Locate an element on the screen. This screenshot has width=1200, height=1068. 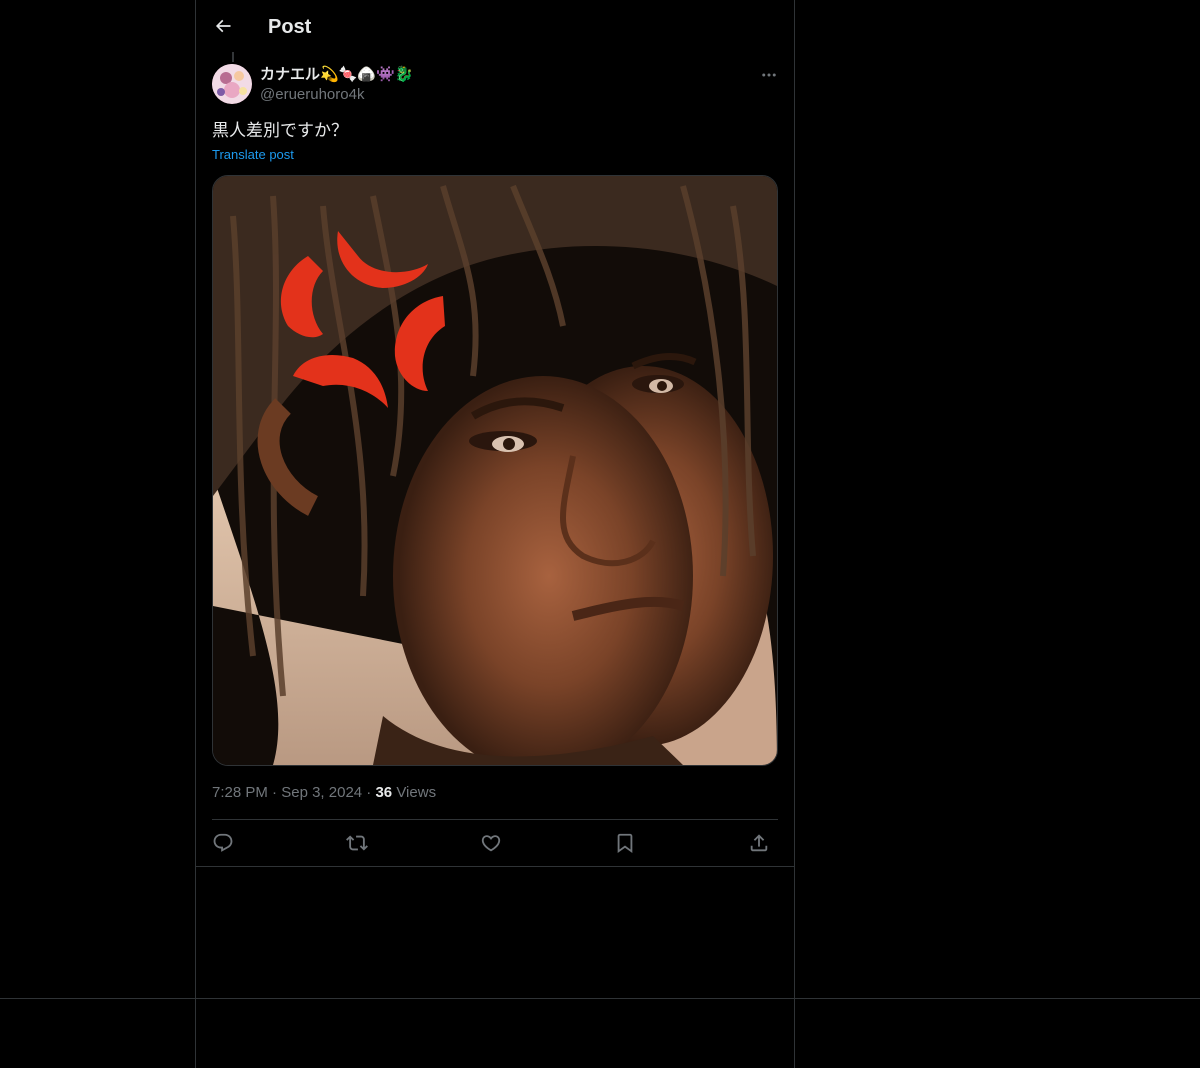
author-handle: @erueruhoro4k is located at coordinates (312, 95).